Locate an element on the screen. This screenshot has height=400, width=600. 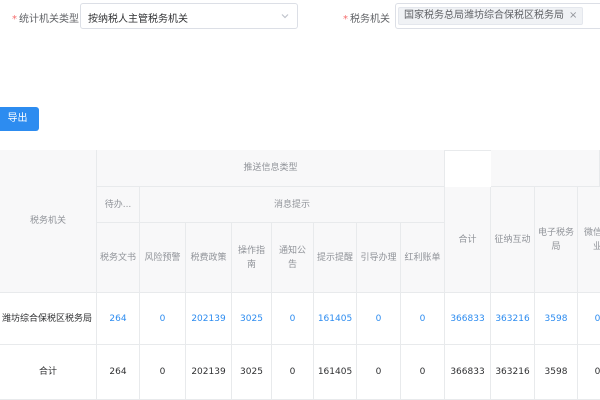
value-link: 202139 is located at coordinates (209, 319).